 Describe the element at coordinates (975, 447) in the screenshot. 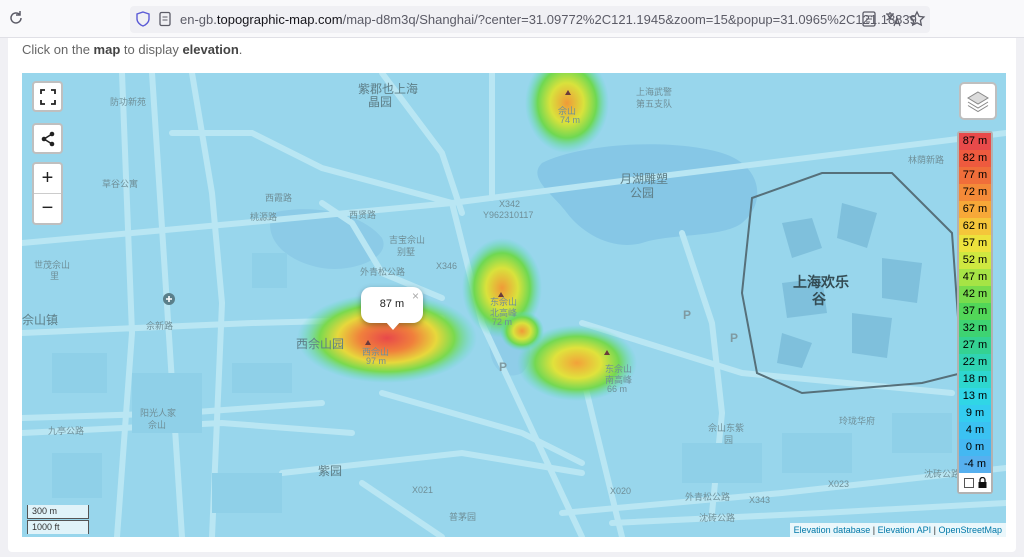

I see `legend-row: 0 m` at that location.